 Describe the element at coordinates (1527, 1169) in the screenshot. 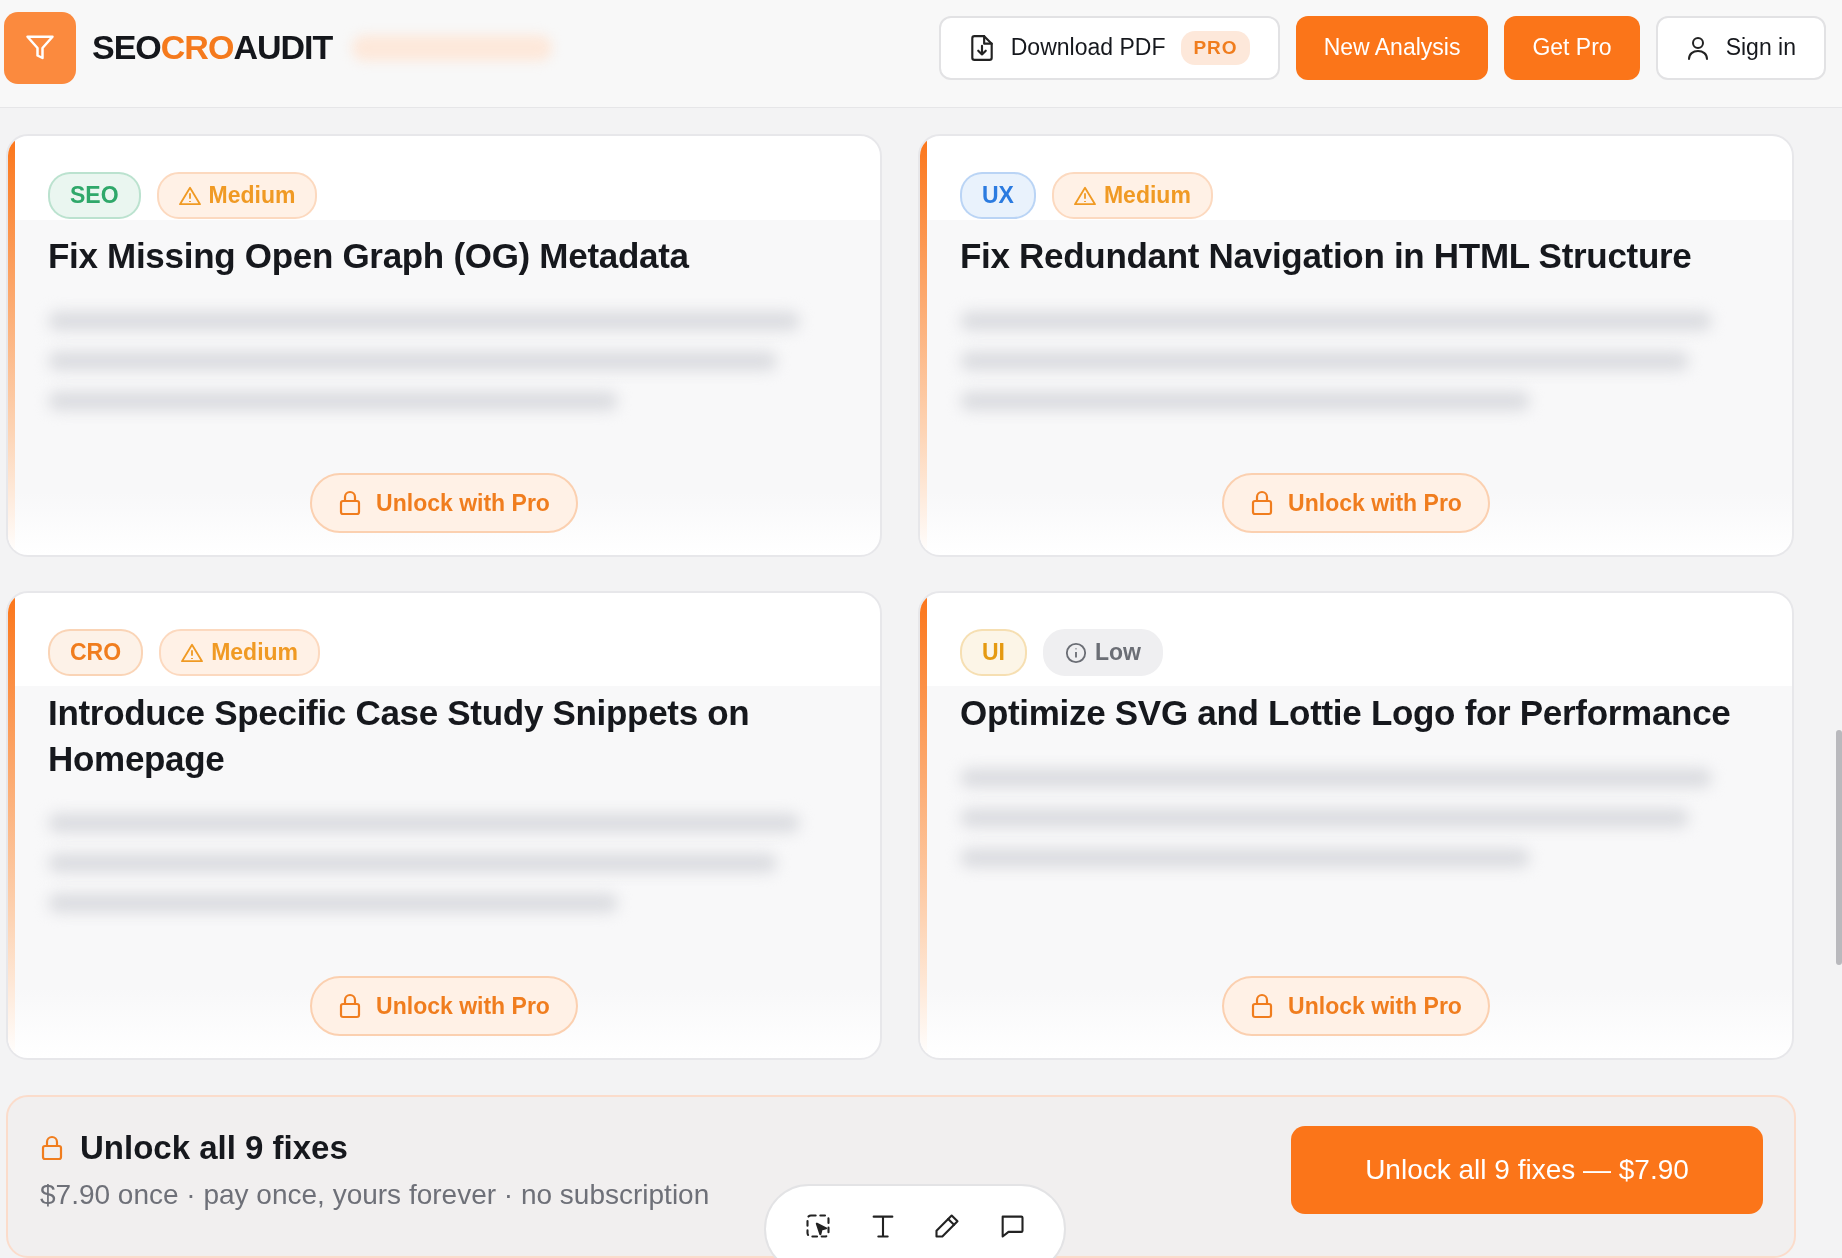

I see `unlock-all-button: Unlock all 9 fixes — $7.90` at that location.